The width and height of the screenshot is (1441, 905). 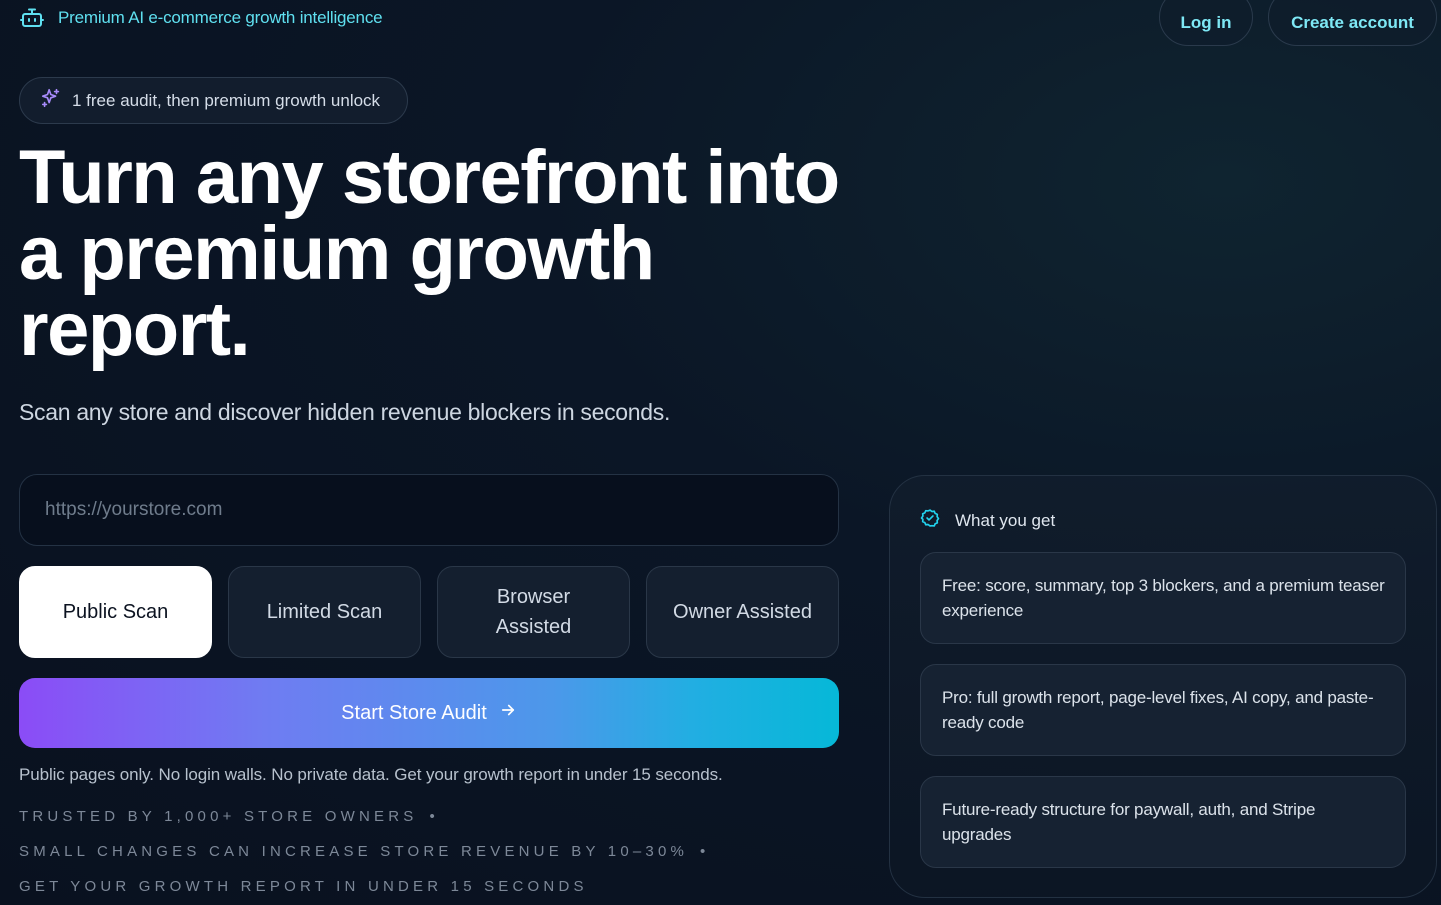 What do you see at coordinates (1352, 23) in the screenshot?
I see `create-account-button: Create account` at bounding box center [1352, 23].